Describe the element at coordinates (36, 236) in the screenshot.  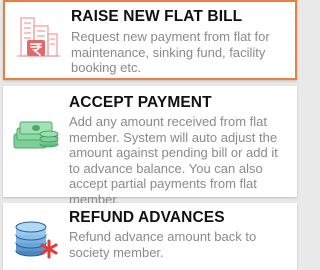
I see `coin-stack-refund-icon` at that location.